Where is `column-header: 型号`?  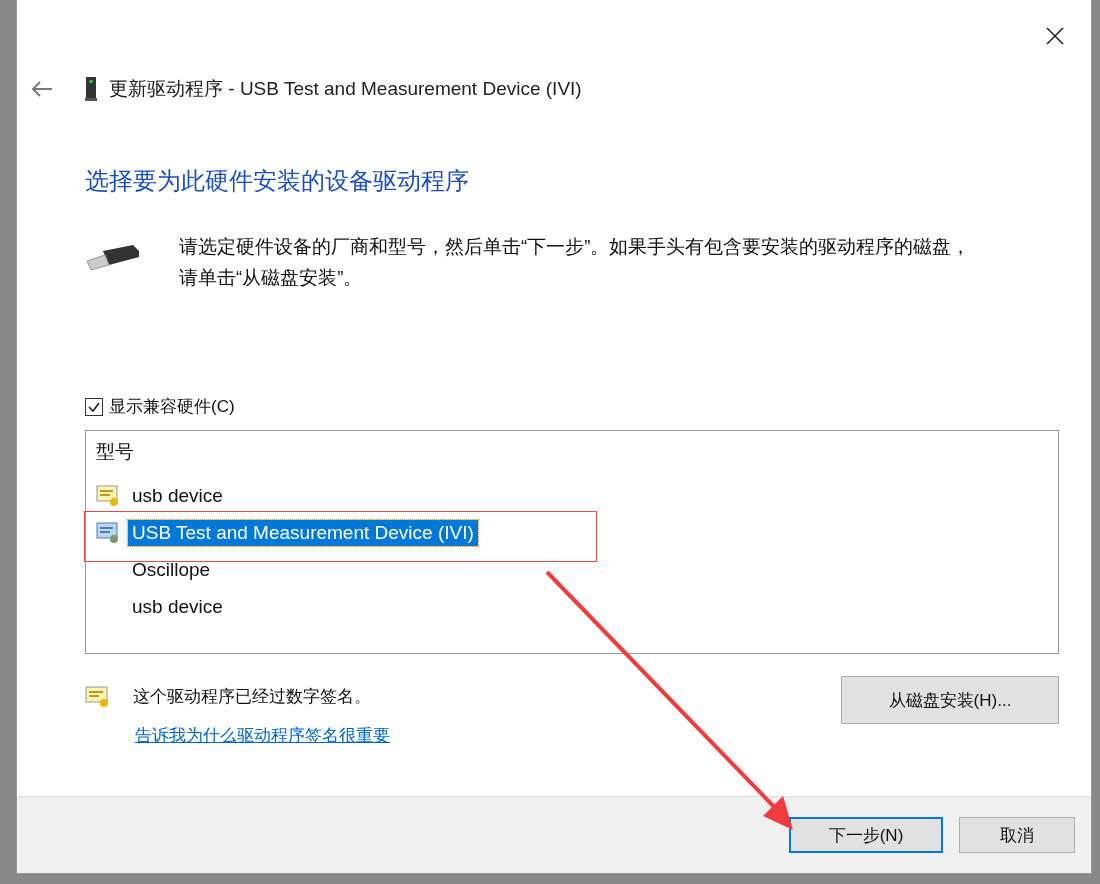 column-header: 型号 is located at coordinates (115, 452).